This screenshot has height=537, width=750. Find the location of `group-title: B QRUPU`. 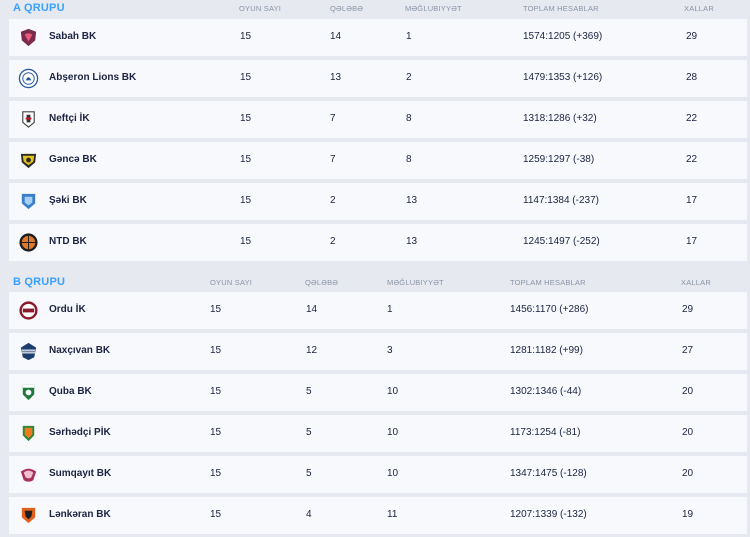

group-title: B QRUPU is located at coordinates (39, 282).